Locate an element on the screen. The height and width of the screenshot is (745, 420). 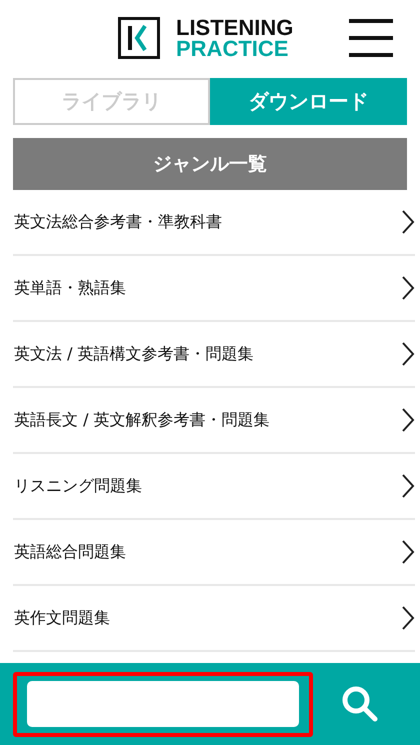
menu-icon is located at coordinates (371, 37).